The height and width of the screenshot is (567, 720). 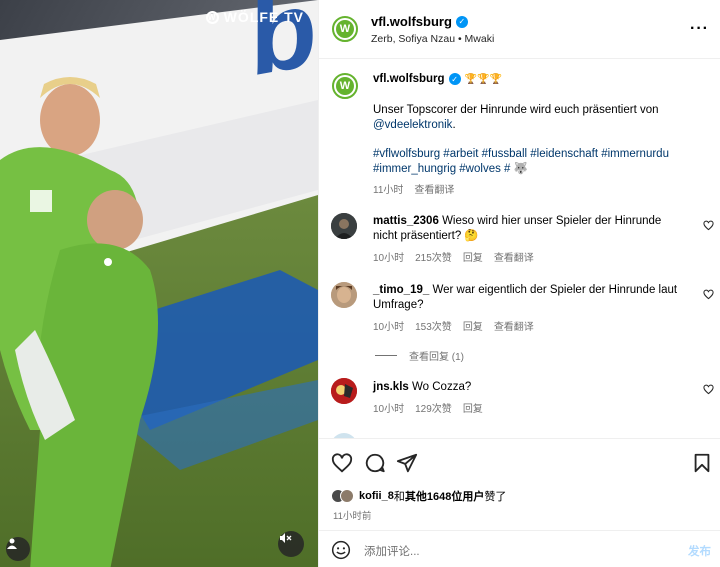 I want to click on post-actions: kofii_8 和 其他1648位用户 赞了 11小时前, so click(x=519, y=484).